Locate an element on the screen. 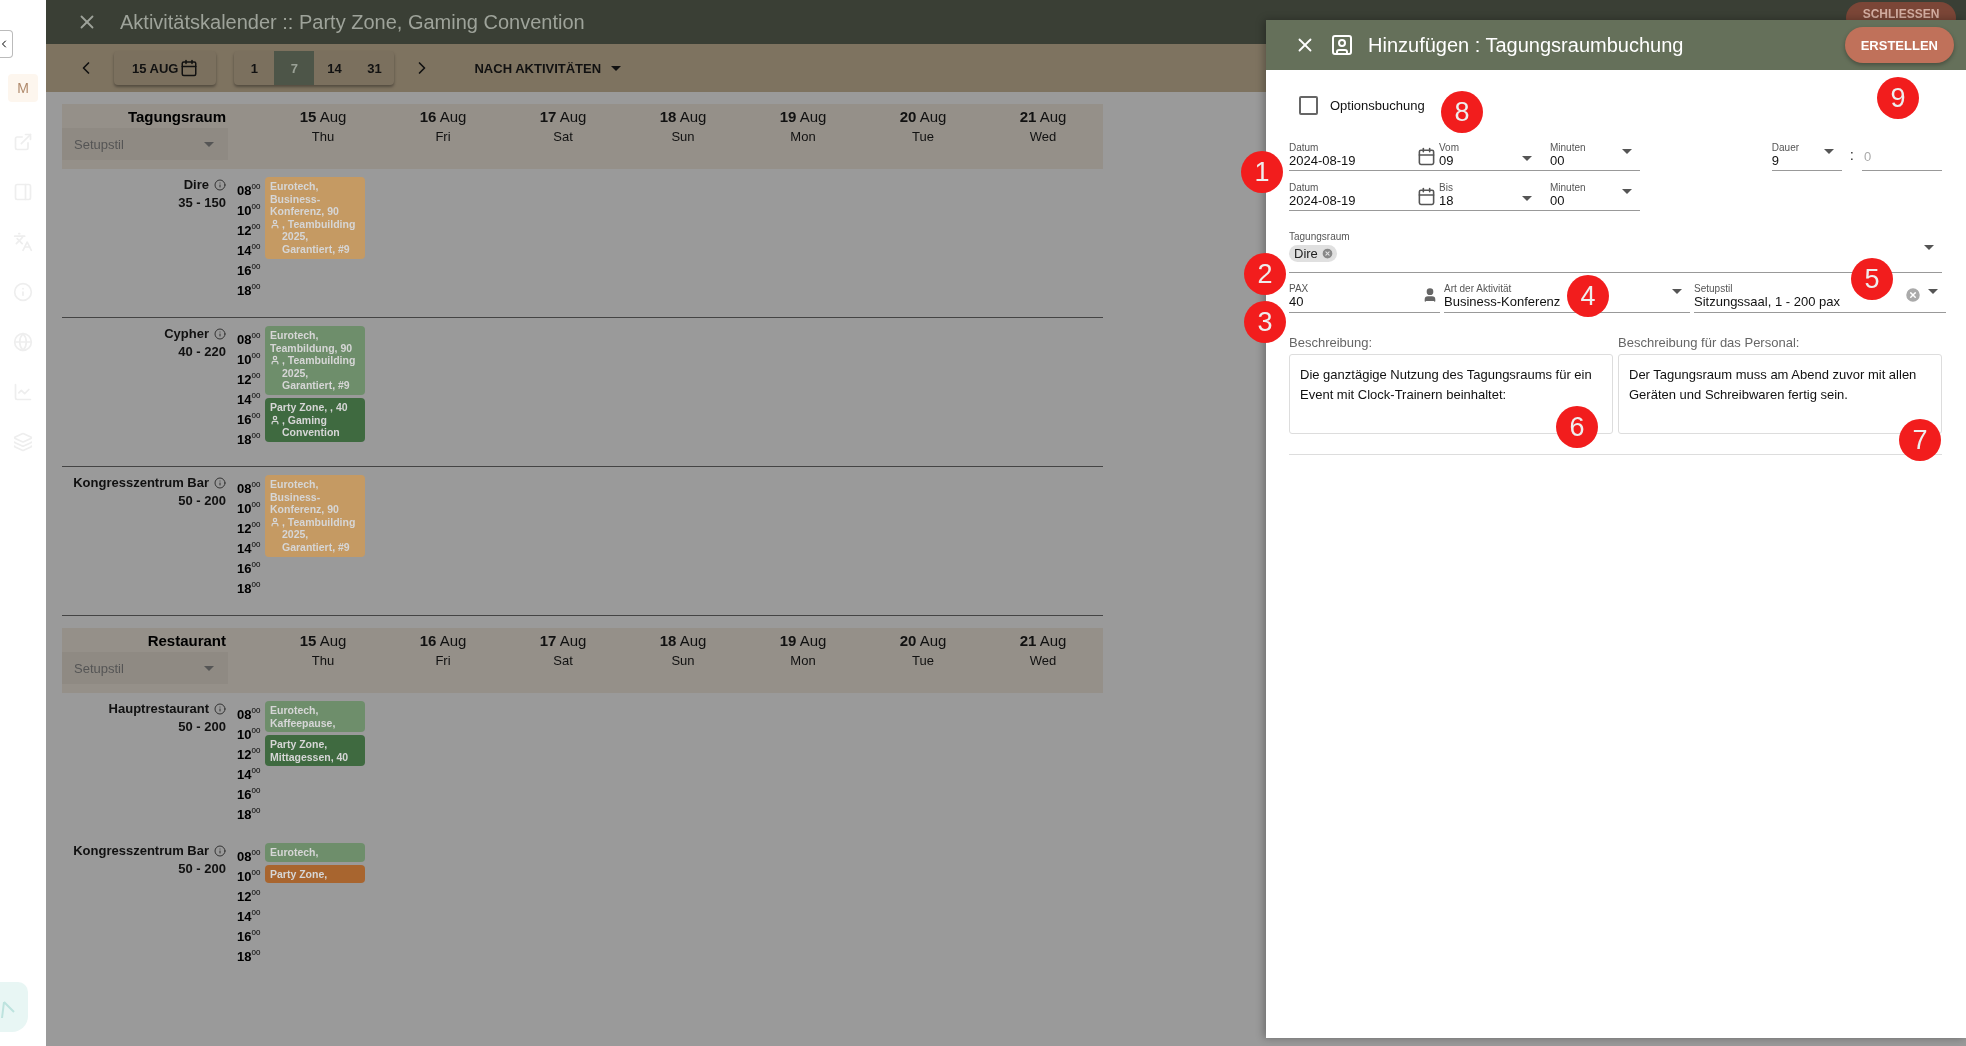 Image resolution: width=1966 pixels, height=1046 pixels. event-block: Party Zone, , 40 , Gaming Convention is located at coordinates (315, 419).